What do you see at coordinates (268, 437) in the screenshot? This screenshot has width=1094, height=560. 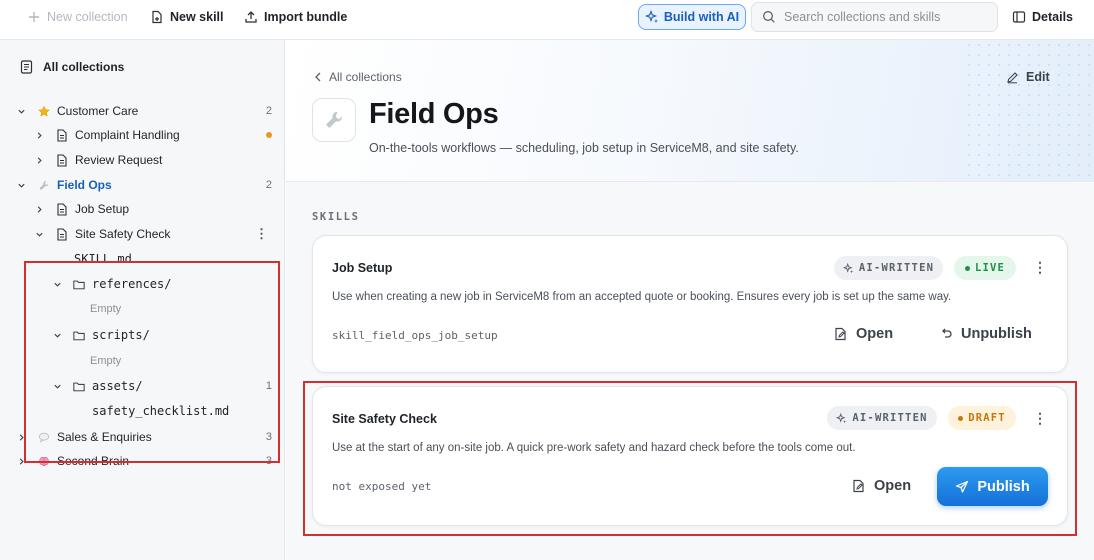 I see `item-count: 3` at bounding box center [268, 437].